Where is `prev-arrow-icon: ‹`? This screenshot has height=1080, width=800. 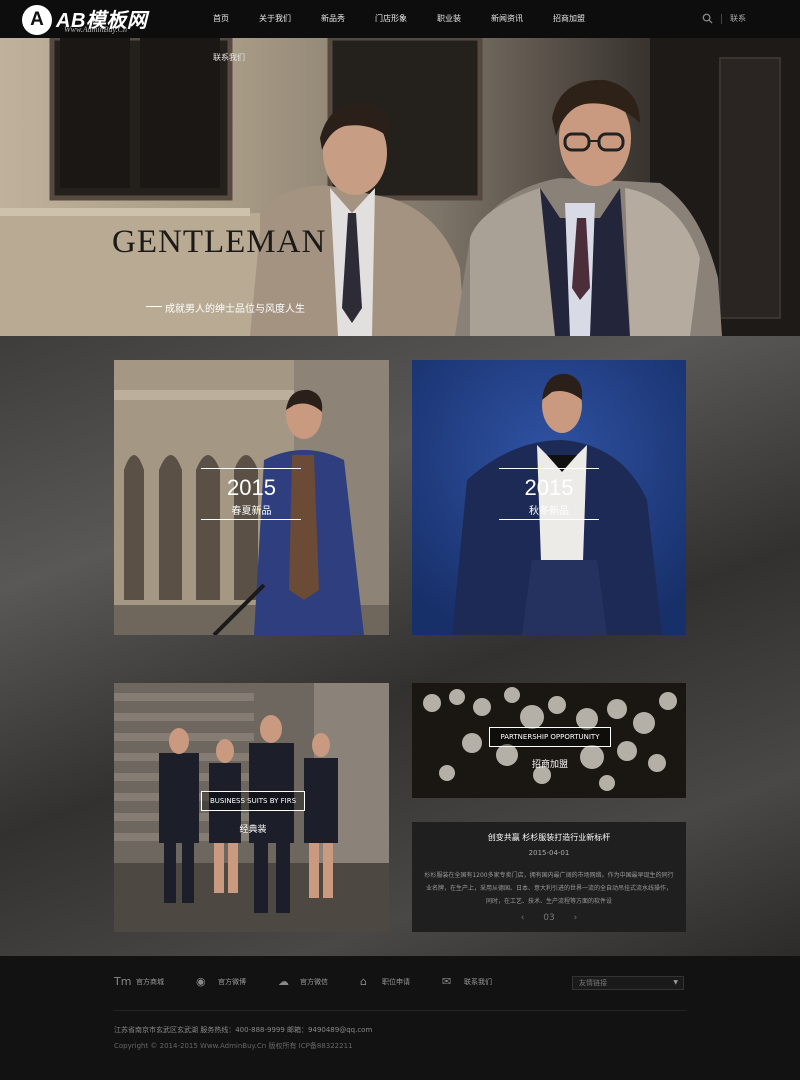
prev-arrow-icon: ‹ is located at coordinates (523, 918).